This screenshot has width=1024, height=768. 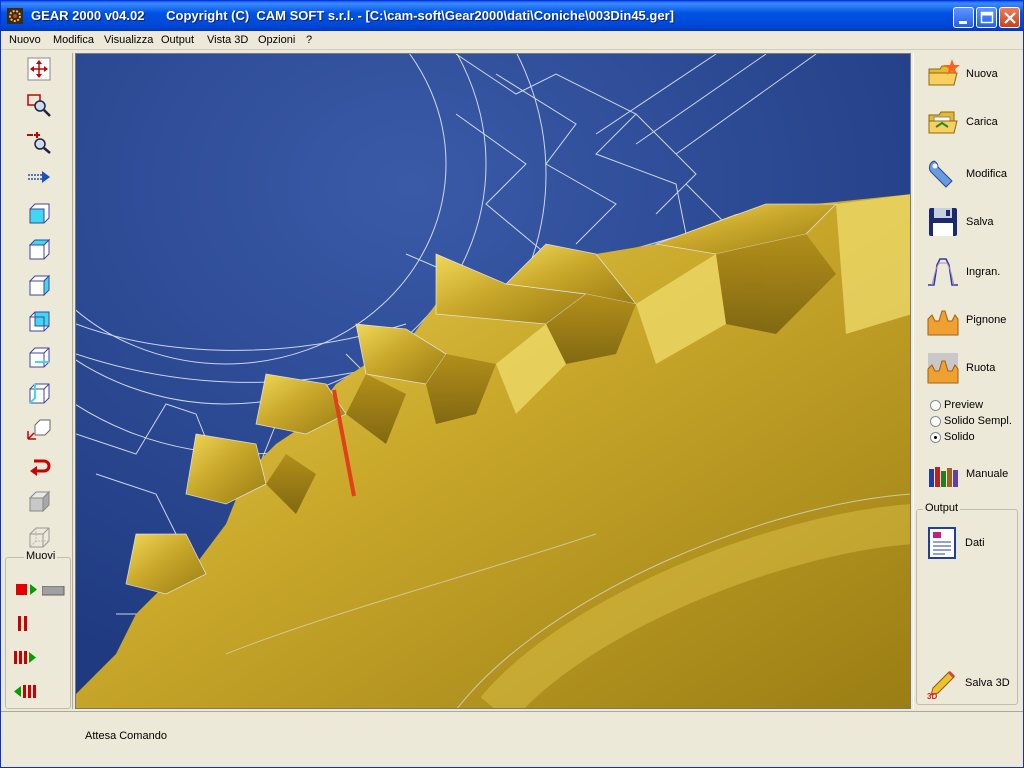 I want to click on view-right-icon, so click(x=39, y=285).